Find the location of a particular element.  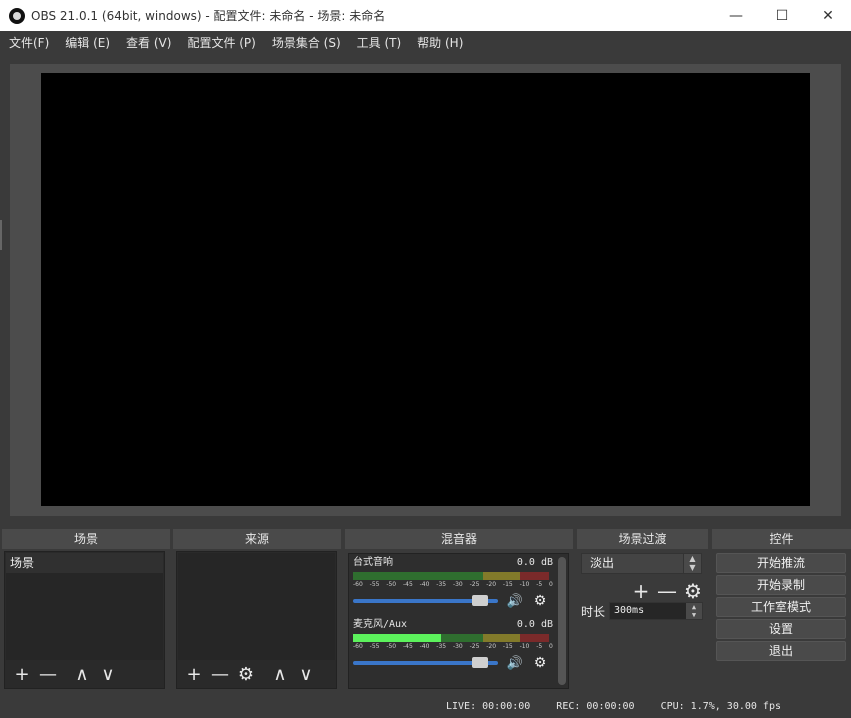

window-controls: — ☐ ✕ is located at coordinates (782, 15).